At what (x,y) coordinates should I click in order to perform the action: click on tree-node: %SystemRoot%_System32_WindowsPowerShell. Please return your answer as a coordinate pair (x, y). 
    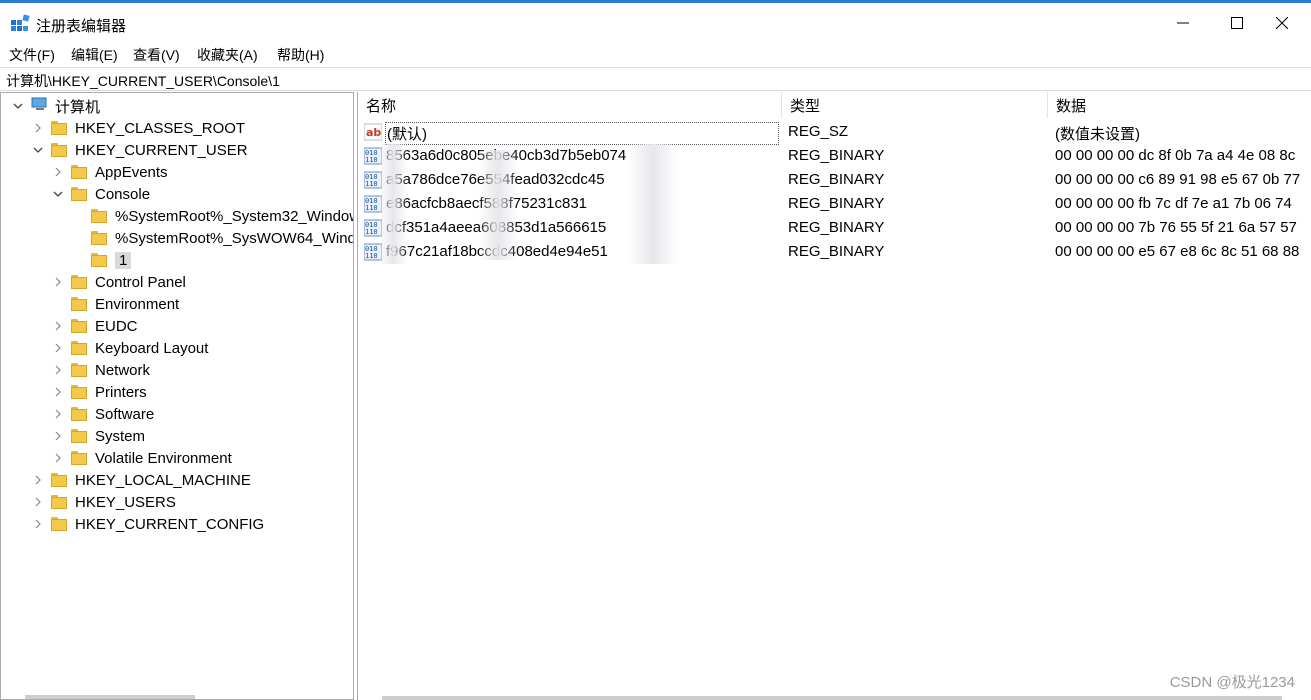
    Looking at the image, I should click on (212, 216).